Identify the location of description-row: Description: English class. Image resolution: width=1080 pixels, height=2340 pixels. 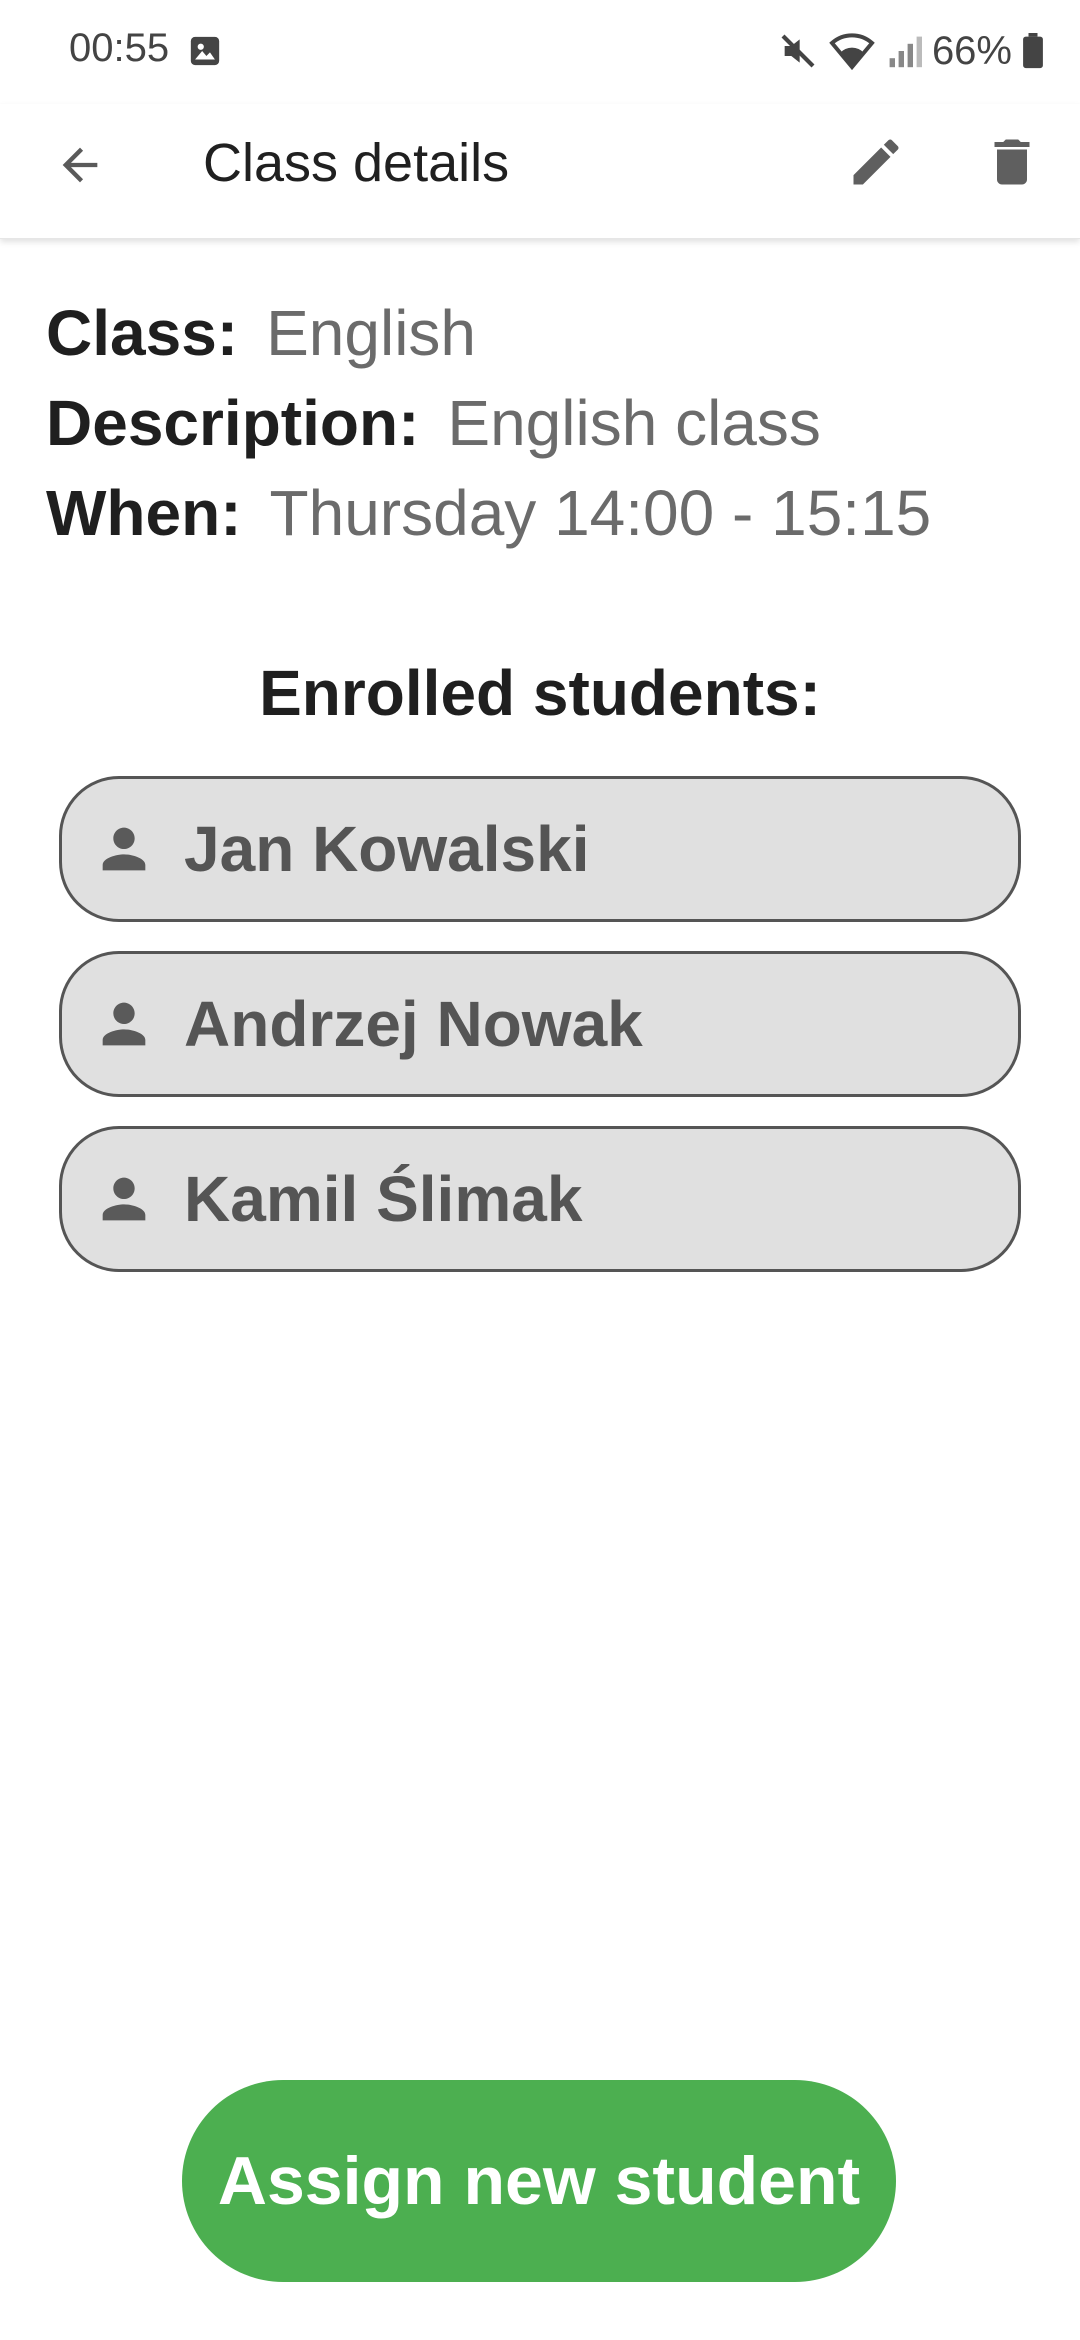
(546, 423).